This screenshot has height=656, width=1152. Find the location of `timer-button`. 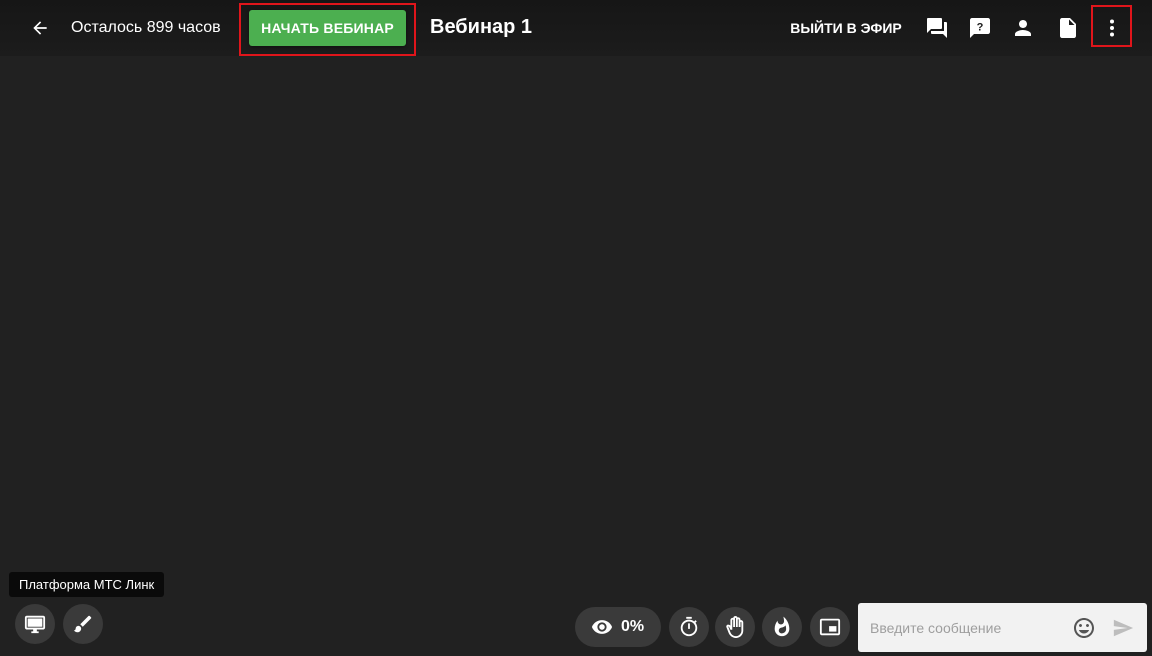

timer-button is located at coordinates (689, 627).